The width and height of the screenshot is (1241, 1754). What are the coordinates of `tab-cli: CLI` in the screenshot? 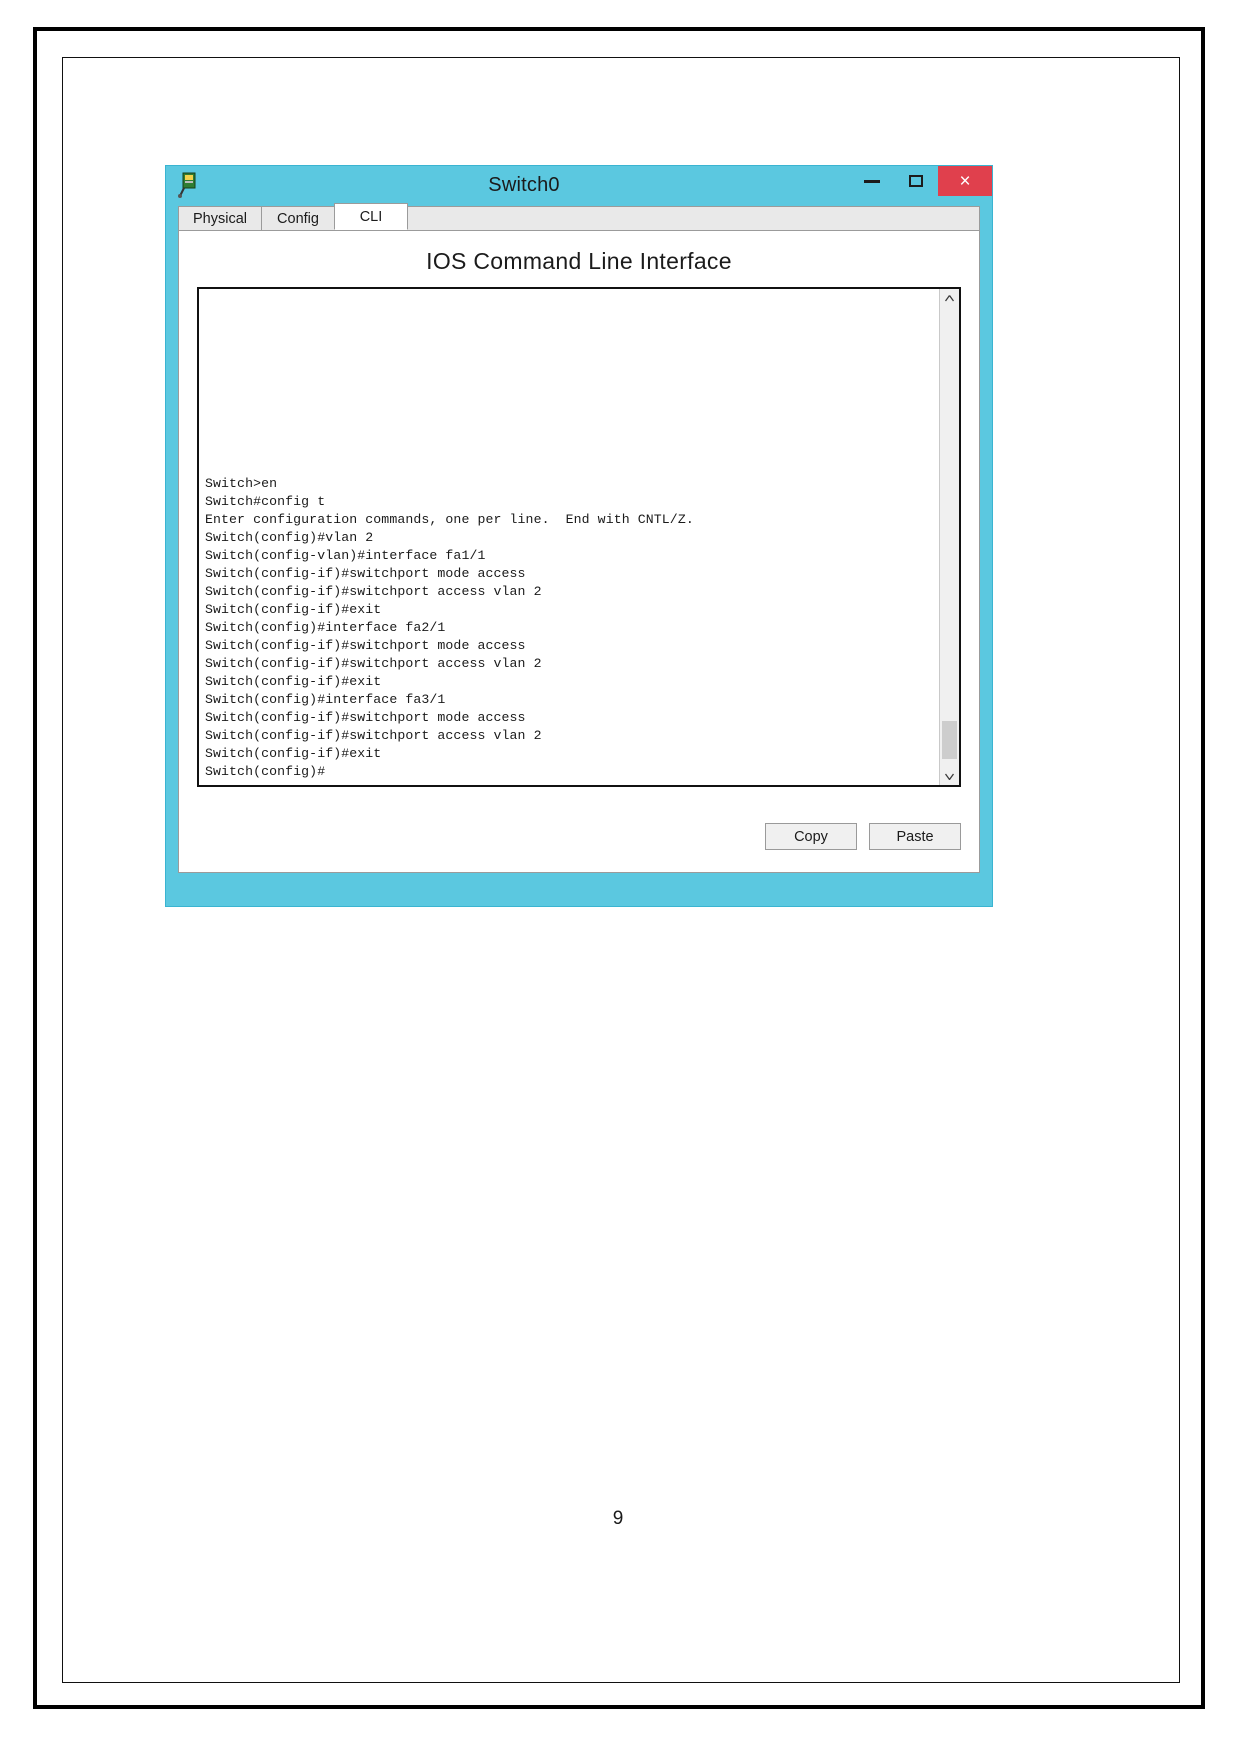 It's located at (371, 216).